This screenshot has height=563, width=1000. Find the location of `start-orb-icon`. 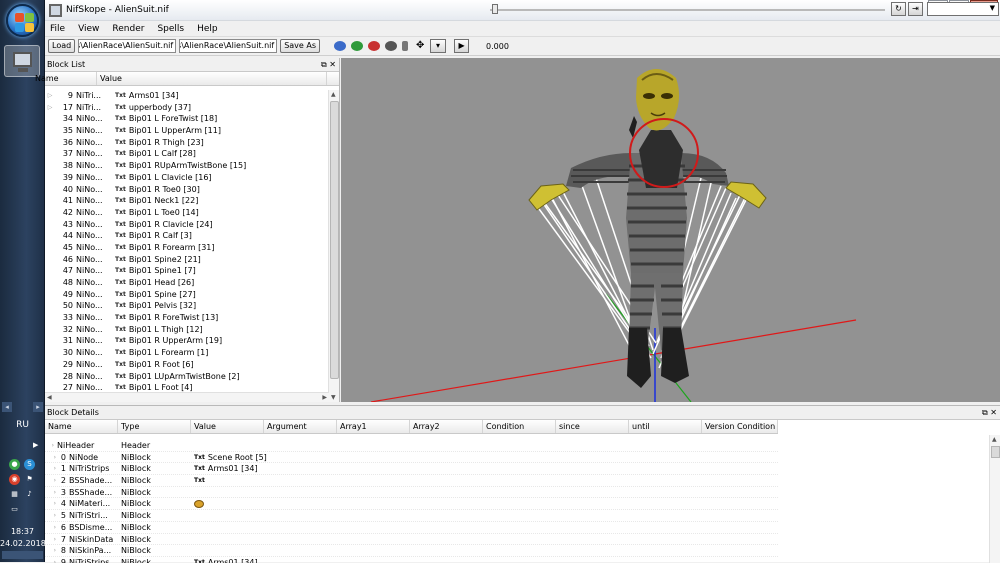

start-orb-icon is located at coordinates (22, 20).